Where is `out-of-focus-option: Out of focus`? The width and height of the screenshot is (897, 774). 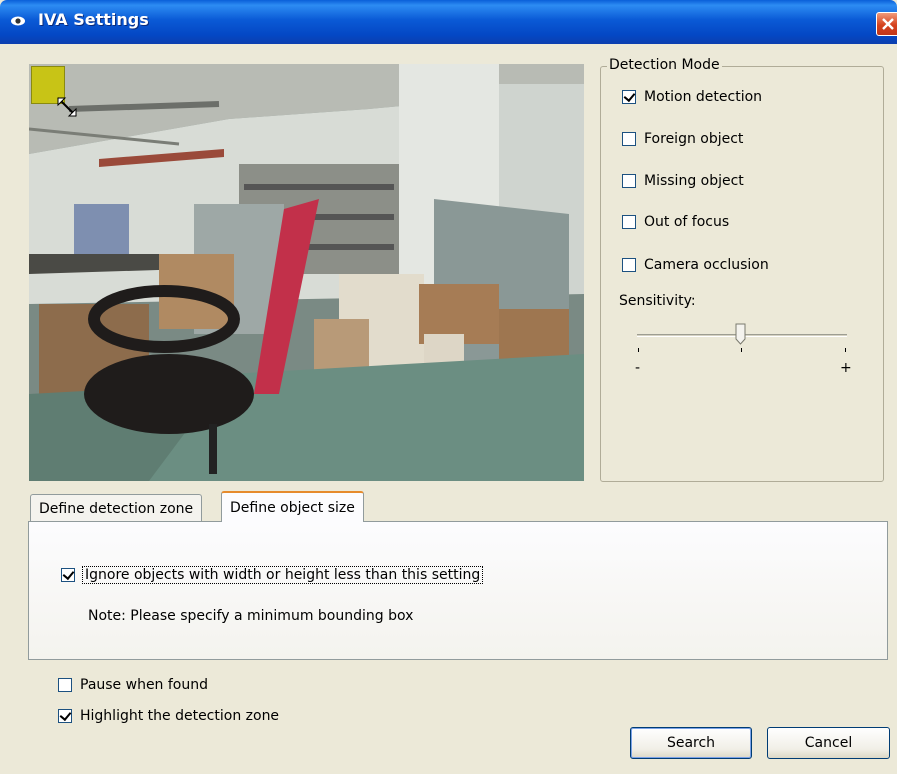
out-of-focus-option: Out of focus is located at coordinates (675, 222).